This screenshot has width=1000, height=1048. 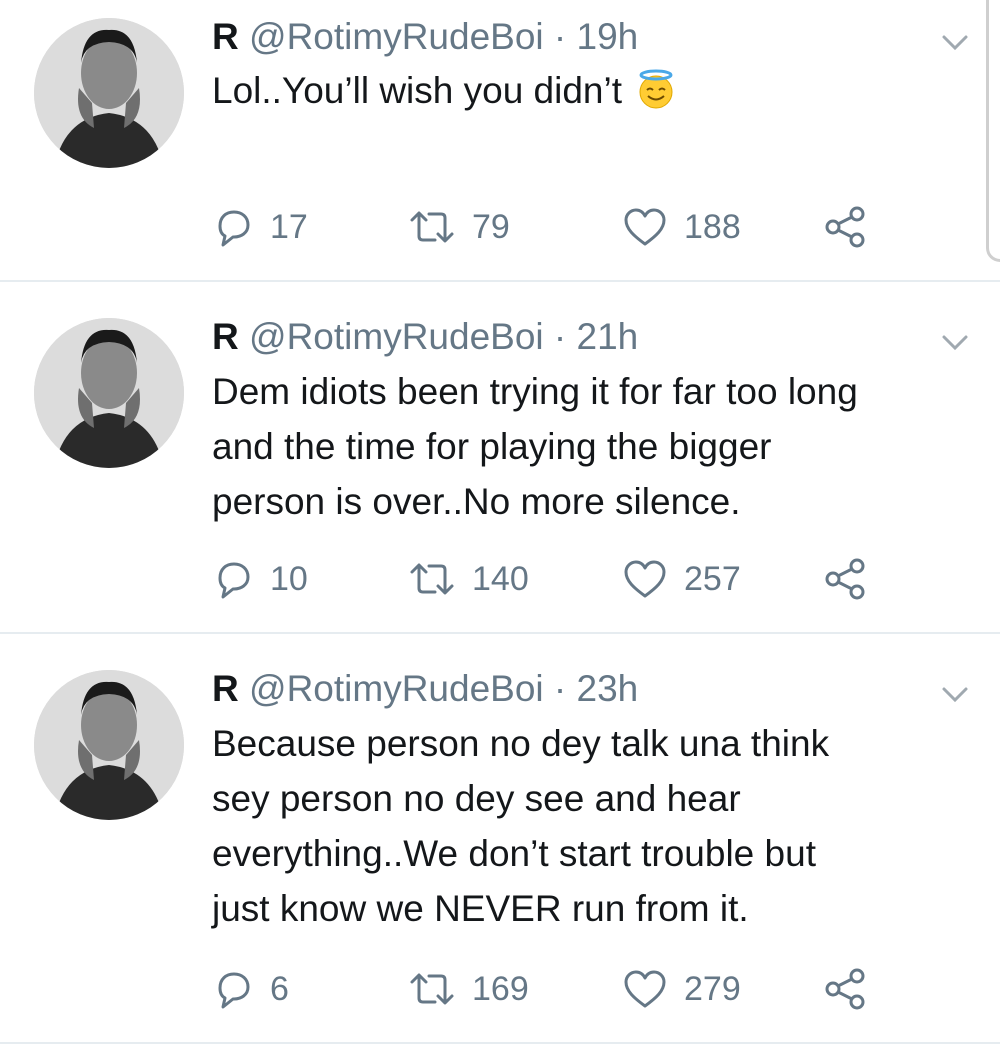 I want to click on tweet-header: R @RotimyRudeBoi · 21h, so click(x=425, y=337).